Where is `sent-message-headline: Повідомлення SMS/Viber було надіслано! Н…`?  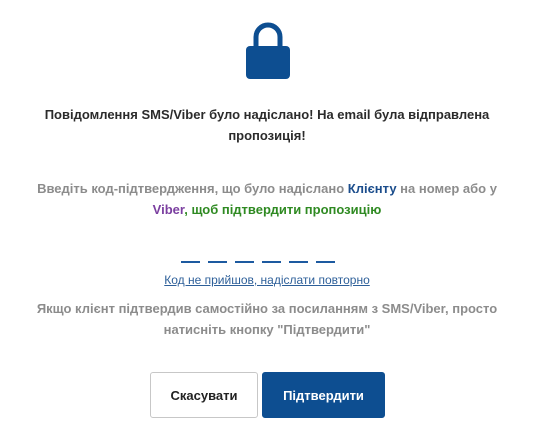 sent-message-headline: Повідомлення SMS/Viber було надіслано! Н… is located at coordinates (267, 125).